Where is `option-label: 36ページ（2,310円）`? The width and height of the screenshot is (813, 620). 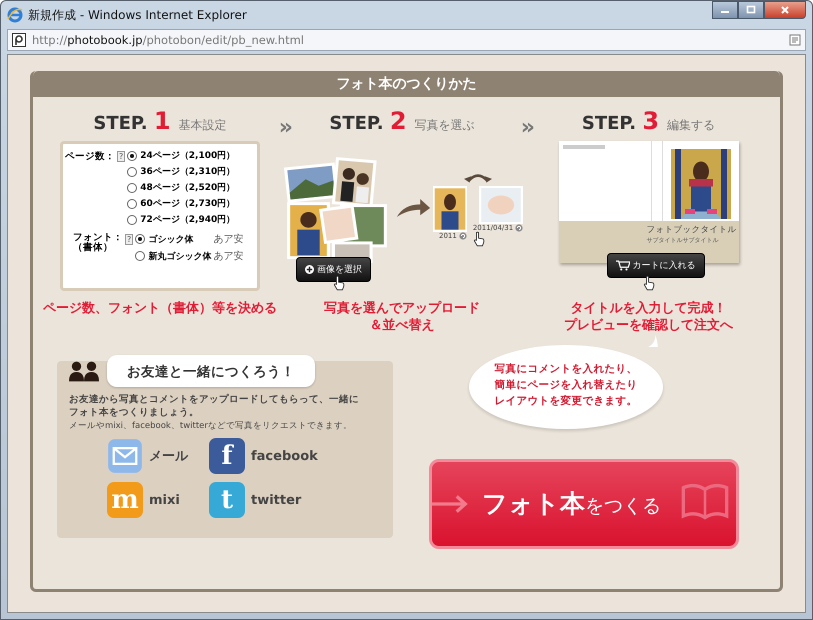
option-label: 36ページ（2,310円） is located at coordinates (188, 172).